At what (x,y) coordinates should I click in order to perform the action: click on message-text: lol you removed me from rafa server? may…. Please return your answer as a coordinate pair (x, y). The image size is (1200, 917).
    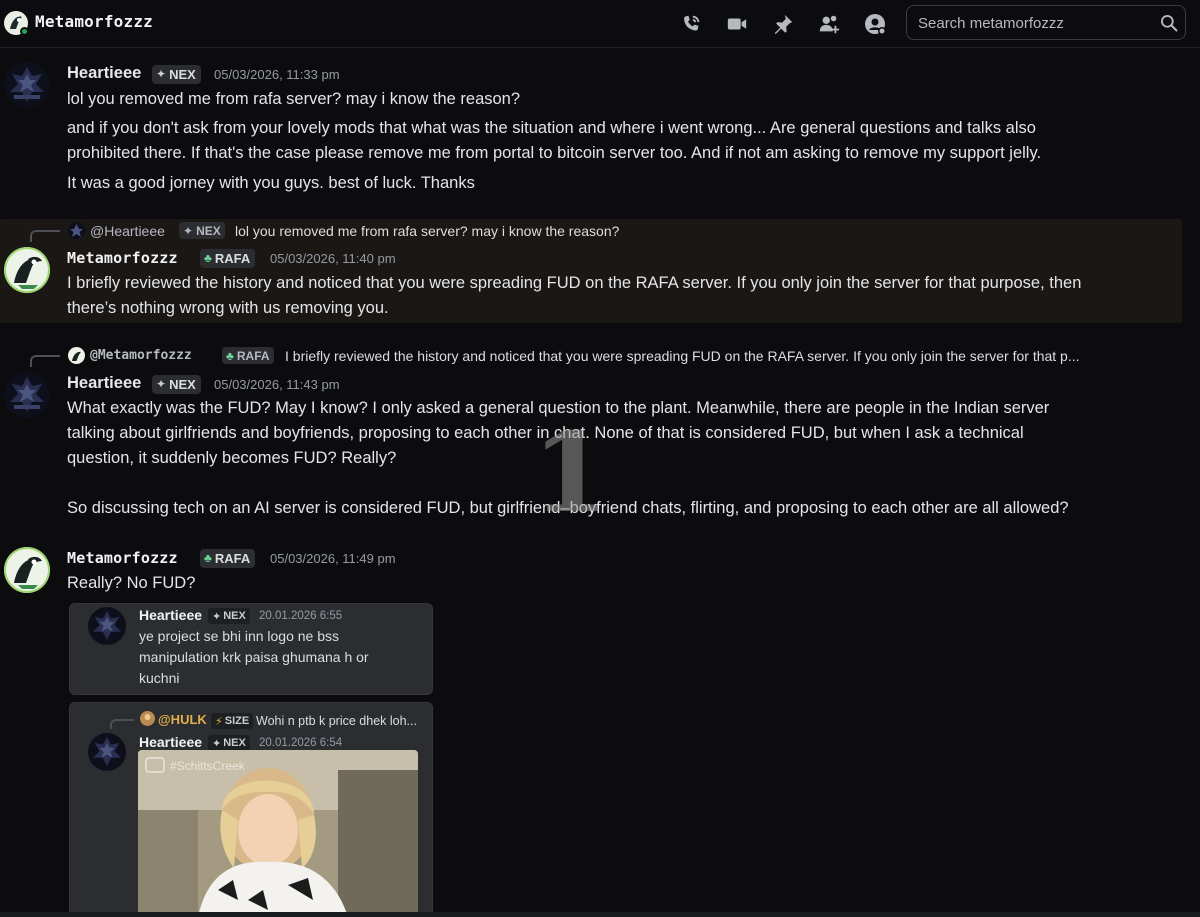
    Looking at the image, I should click on (294, 99).